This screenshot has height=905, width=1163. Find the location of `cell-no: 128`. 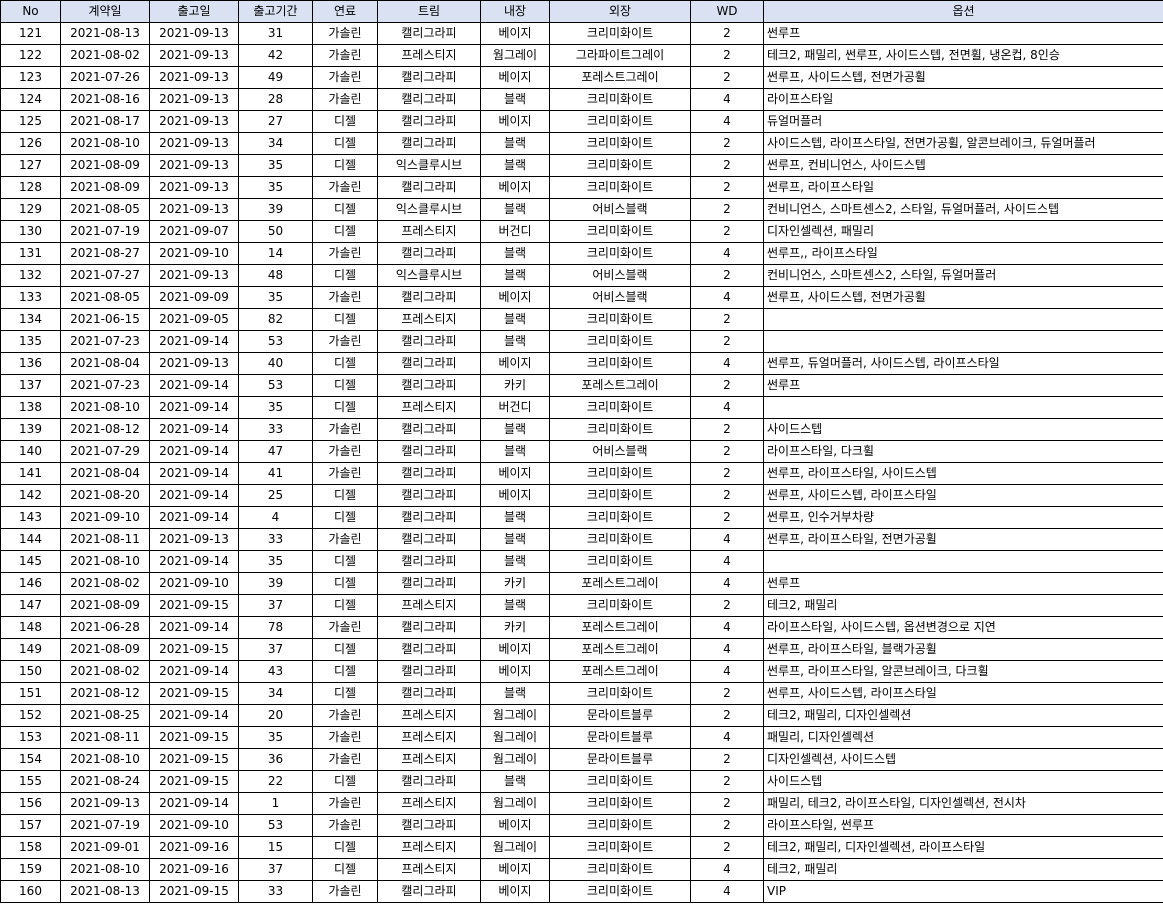

cell-no: 128 is located at coordinates (30, 187).